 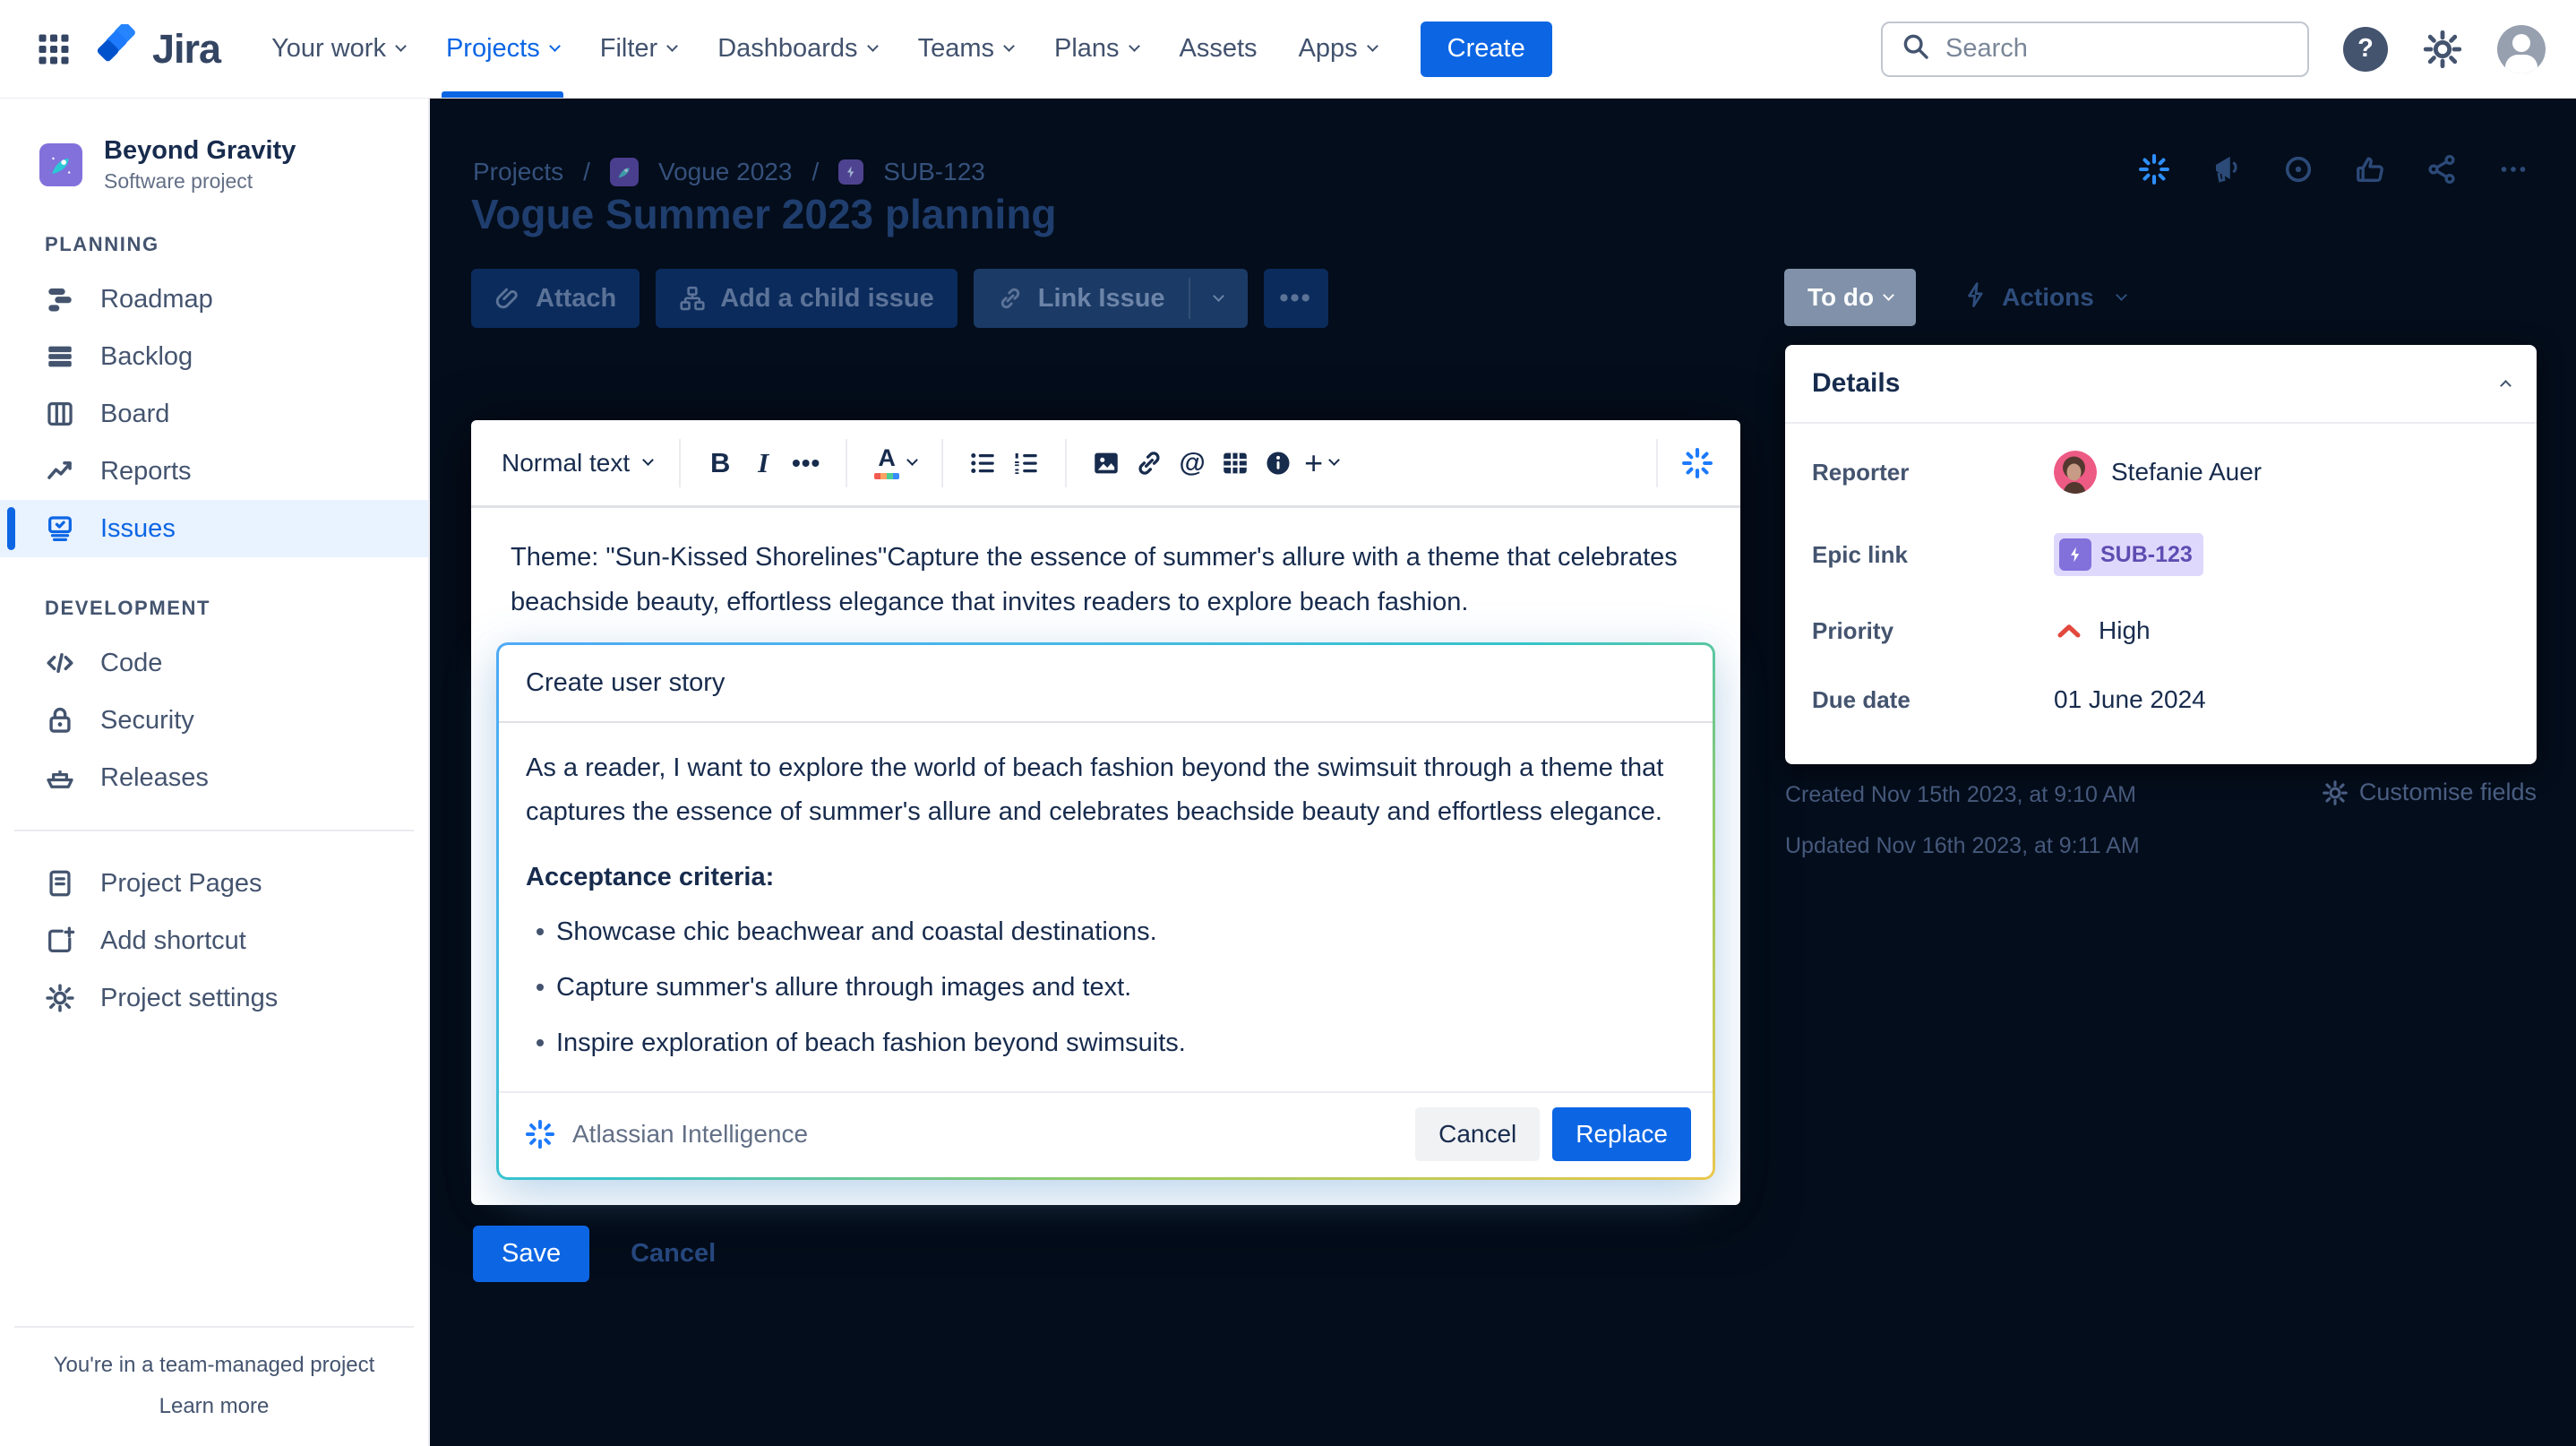 I want to click on code-icon, so click(x=60, y=663).